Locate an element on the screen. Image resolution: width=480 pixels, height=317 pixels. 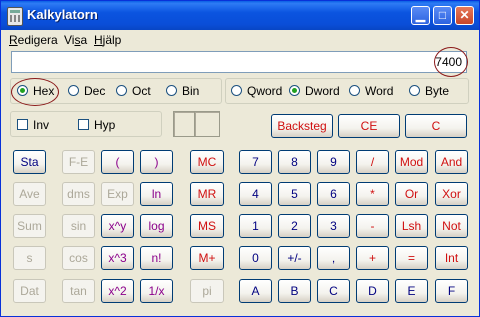
menu-hjalp: Hjälp is located at coordinates (107, 40).